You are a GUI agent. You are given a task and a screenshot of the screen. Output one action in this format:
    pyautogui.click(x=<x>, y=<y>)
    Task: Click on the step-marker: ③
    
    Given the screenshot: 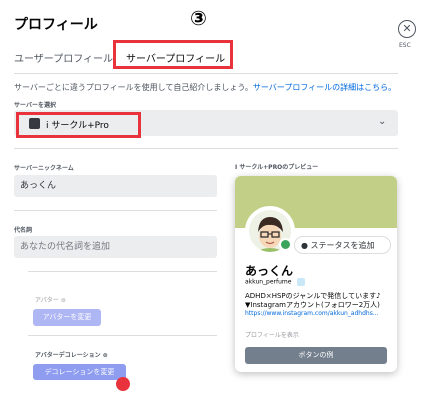 What is the action you would take?
    pyautogui.click(x=198, y=18)
    